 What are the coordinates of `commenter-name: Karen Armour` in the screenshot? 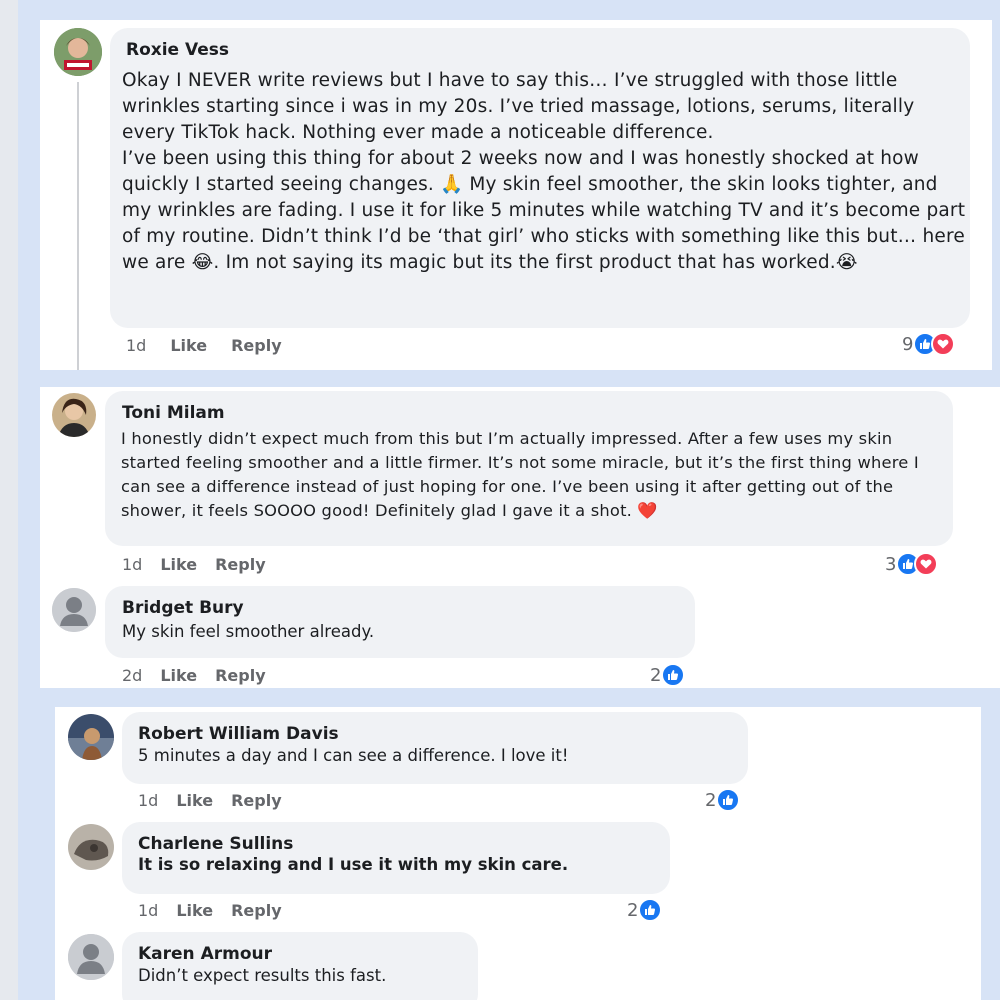 It's located at (205, 954).